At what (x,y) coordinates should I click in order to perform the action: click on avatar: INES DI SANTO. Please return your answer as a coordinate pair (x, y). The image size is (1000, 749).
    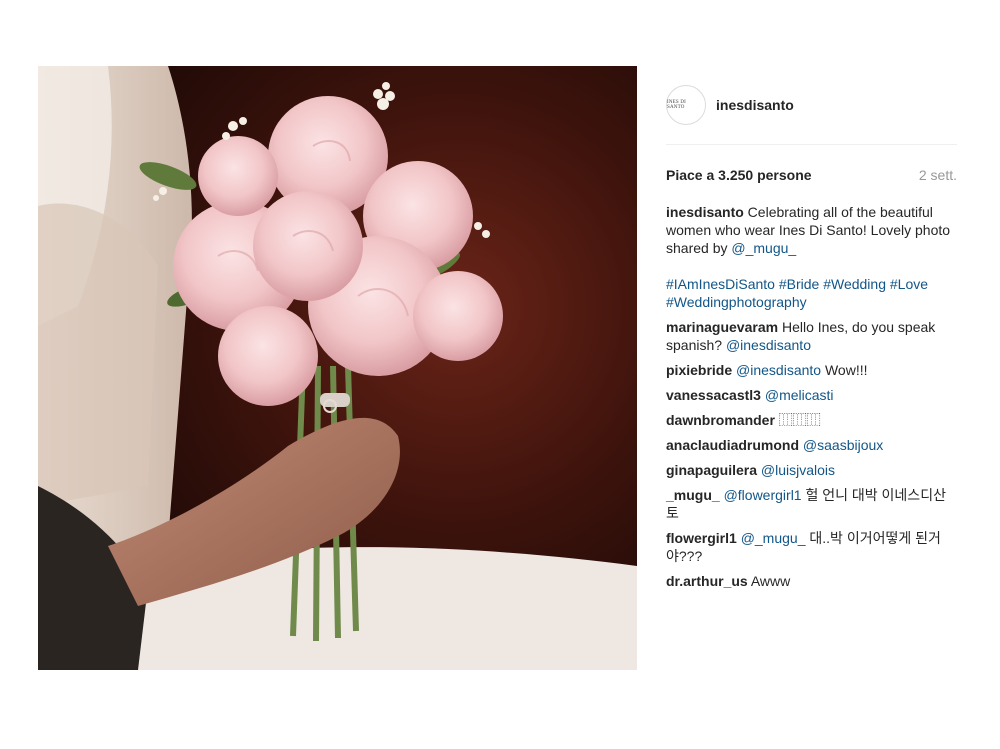
    Looking at the image, I should click on (686, 105).